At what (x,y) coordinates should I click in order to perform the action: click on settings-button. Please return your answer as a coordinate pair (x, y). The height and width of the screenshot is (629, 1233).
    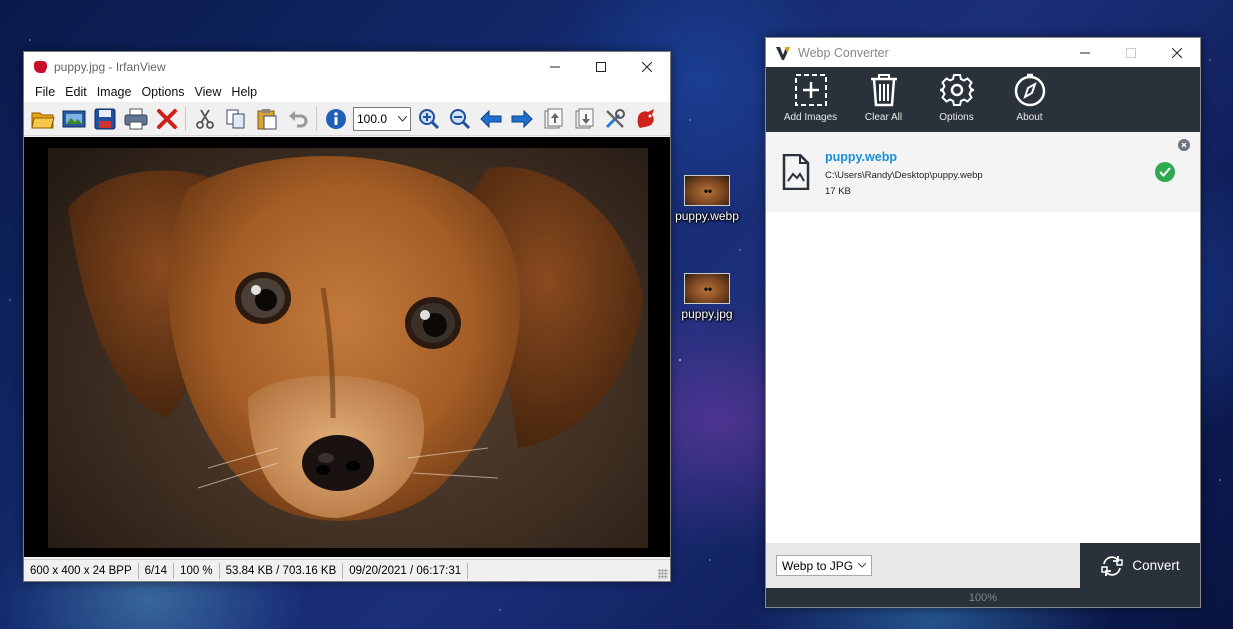
    Looking at the image, I should click on (614, 119).